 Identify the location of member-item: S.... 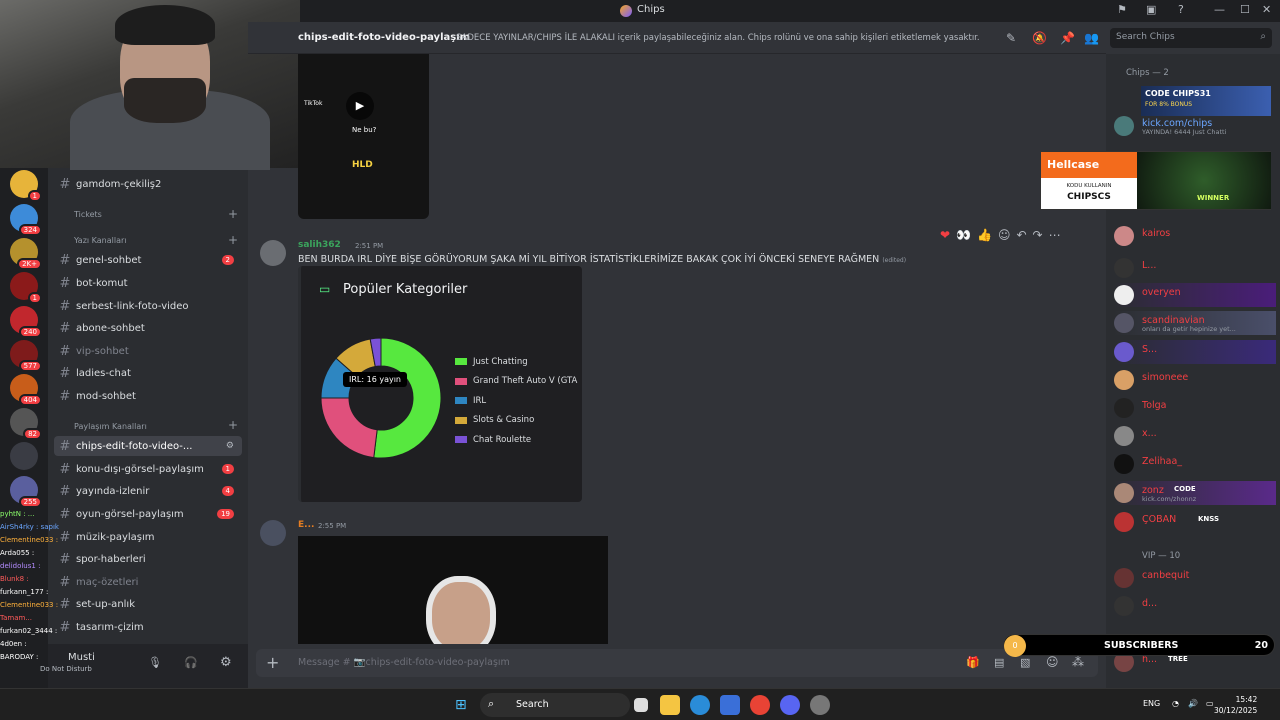
(1195, 352).